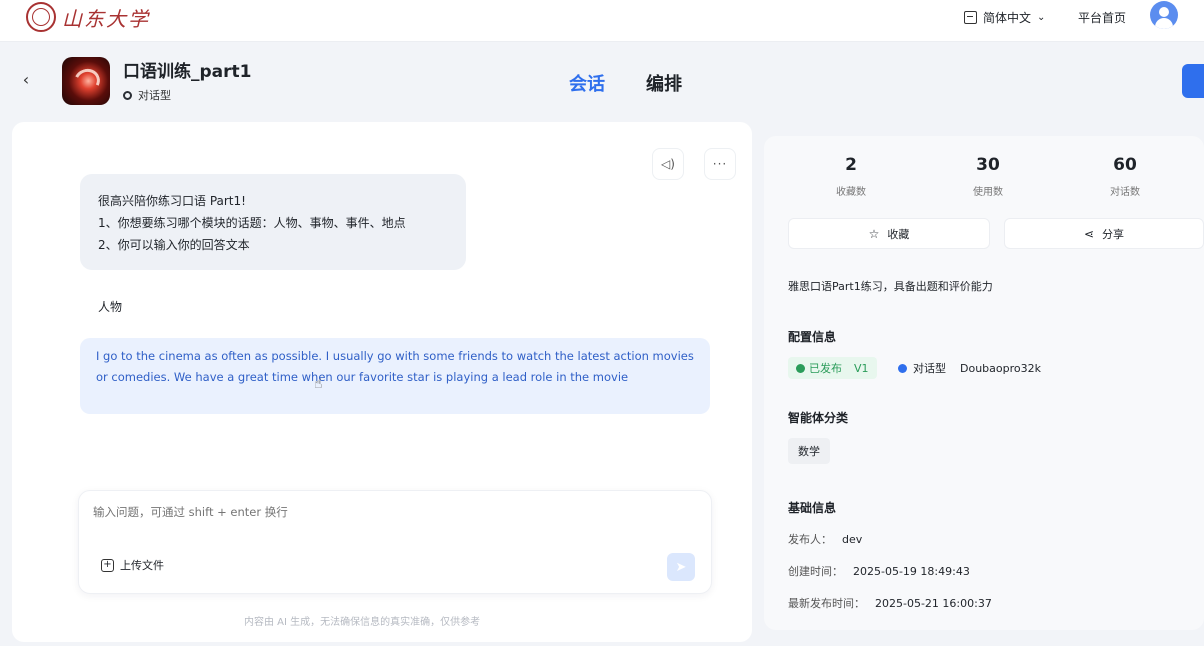  I want to click on updated-value: 2025-05-21 16:00:37, so click(933, 603).